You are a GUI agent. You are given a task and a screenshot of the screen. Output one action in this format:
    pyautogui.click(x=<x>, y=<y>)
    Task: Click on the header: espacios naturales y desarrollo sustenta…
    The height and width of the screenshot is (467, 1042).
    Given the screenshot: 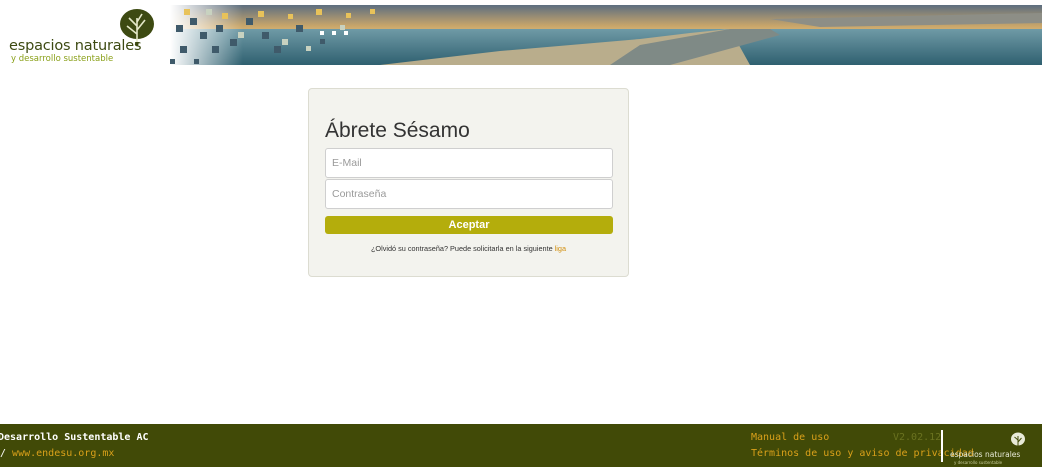 What is the action you would take?
    pyautogui.click(x=521, y=34)
    